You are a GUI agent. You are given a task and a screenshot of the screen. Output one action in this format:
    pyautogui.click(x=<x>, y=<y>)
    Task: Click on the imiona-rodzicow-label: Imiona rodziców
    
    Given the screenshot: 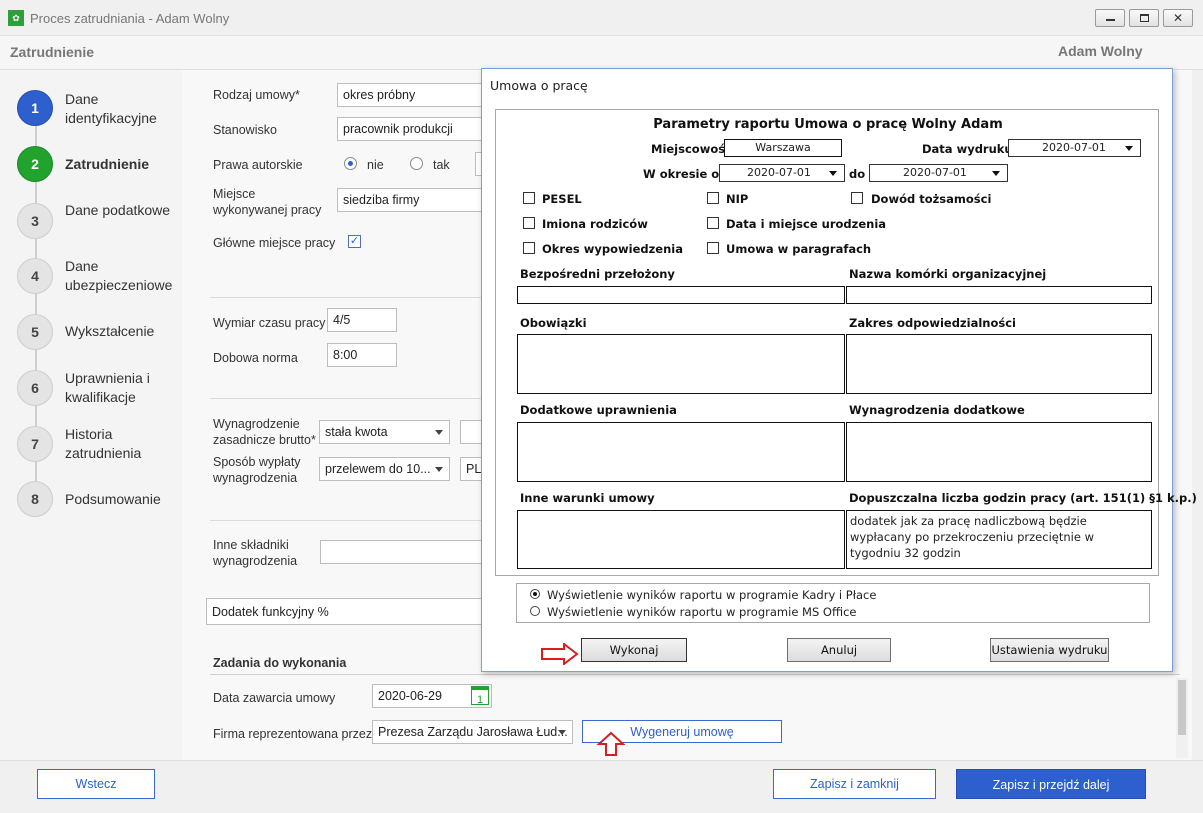 What is the action you would take?
    pyautogui.click(x=595, y=224)
    